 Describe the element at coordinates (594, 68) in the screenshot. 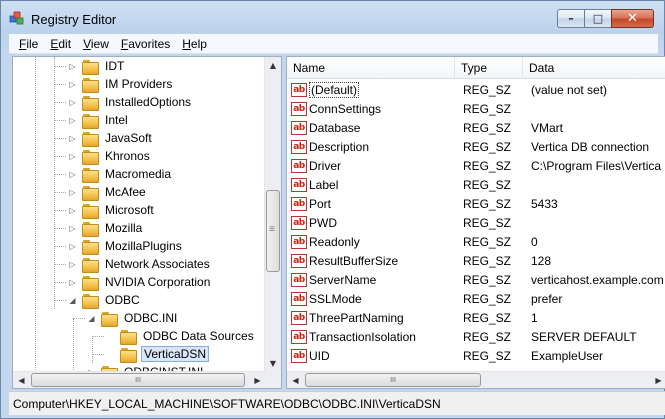

I see `column-header-data: Data` at that location.